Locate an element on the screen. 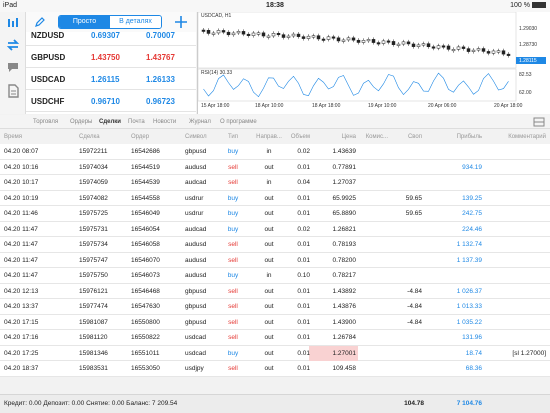 This screenshot has height=413, width=550. deal-swap: 59.65 is located at coordinates (413, 198).